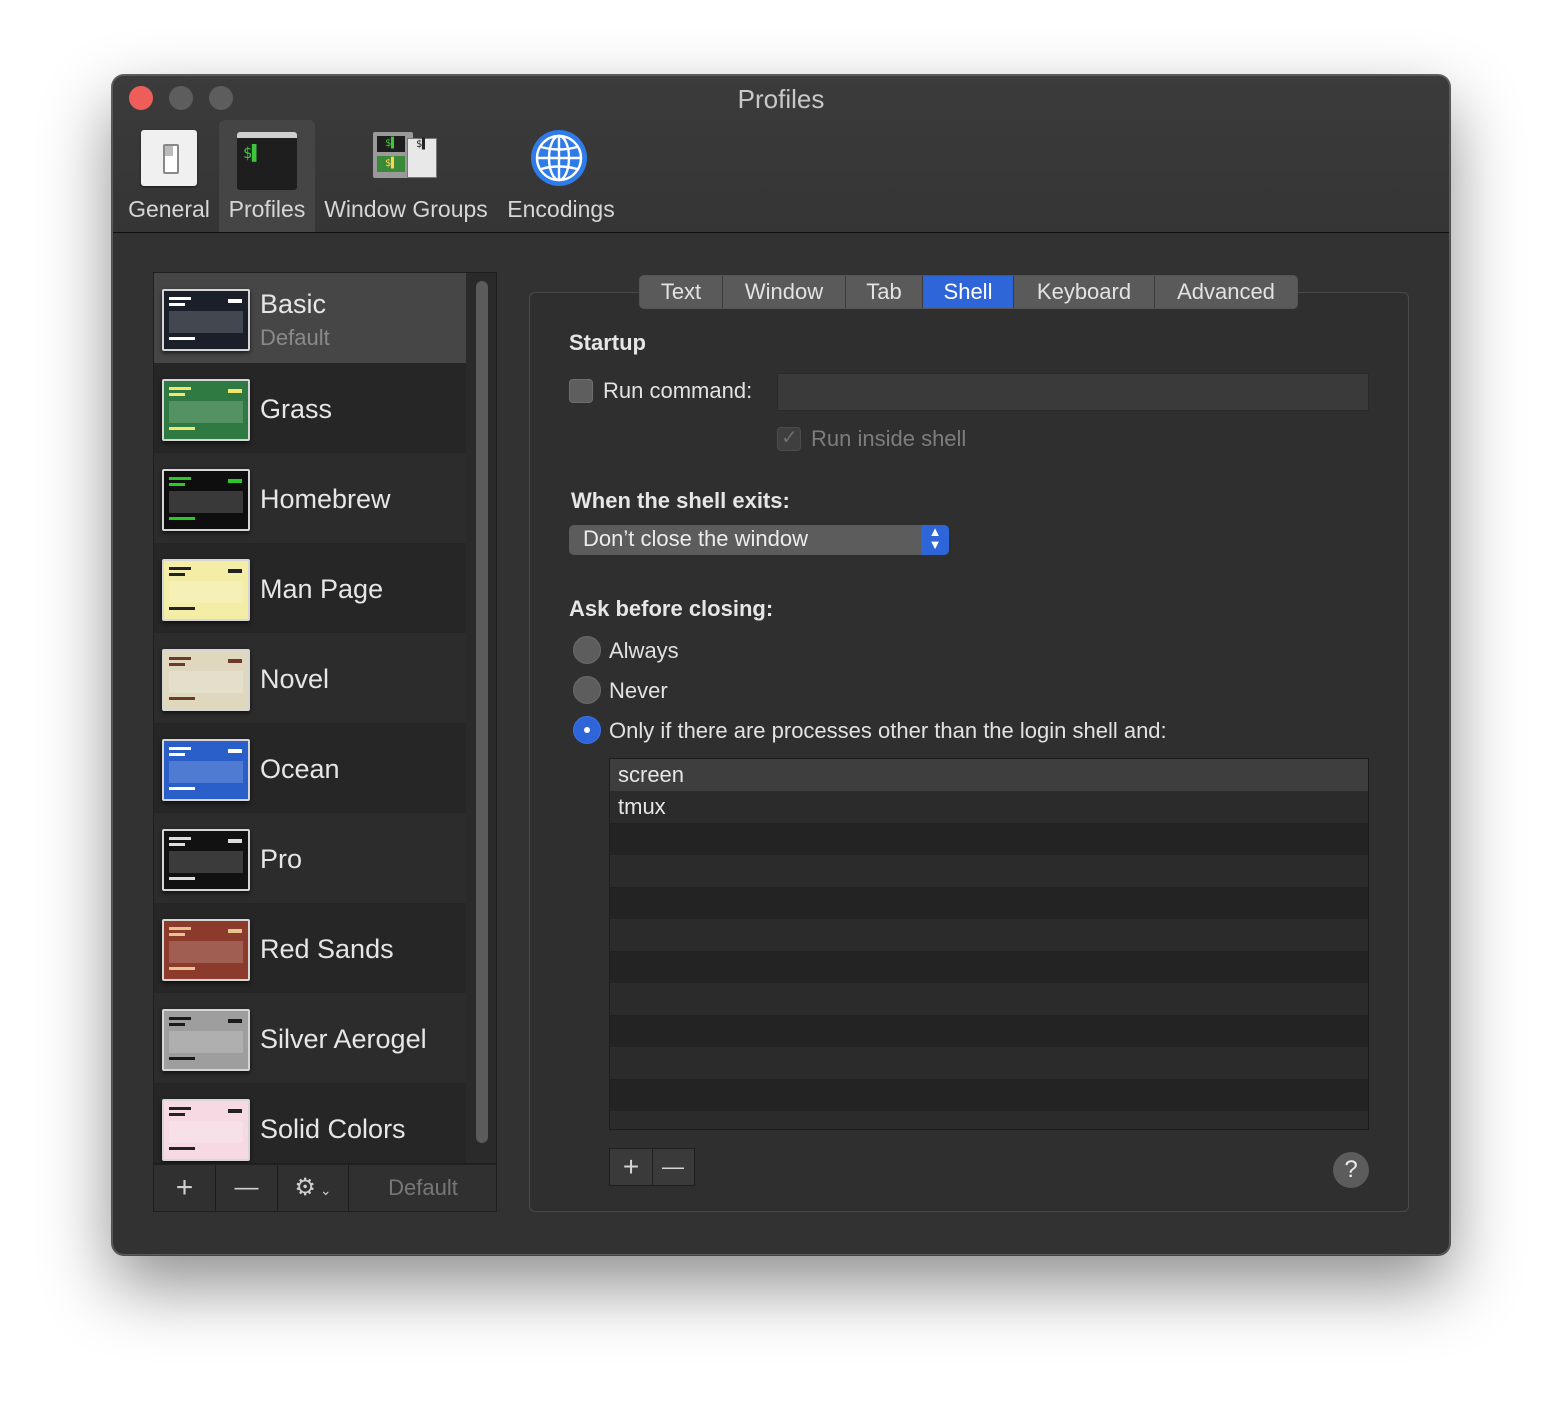 The width and height of the screenshot is (1560, 1402). I want to click on checkmark-icon: ✓, so click(789, 438).